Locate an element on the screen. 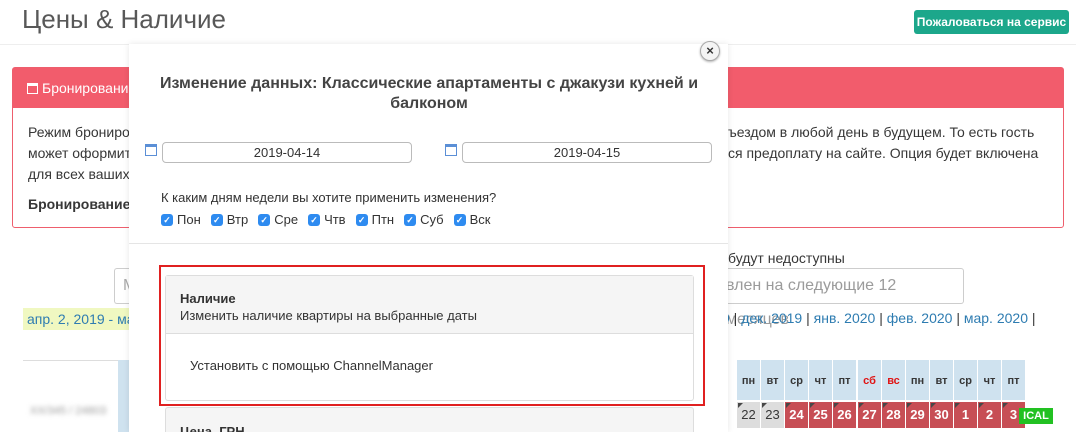 Image resolution: width=1076 pixels, height=432 pixels. date-from-input: 2019-04-14 is located at coordinates (287, 152).